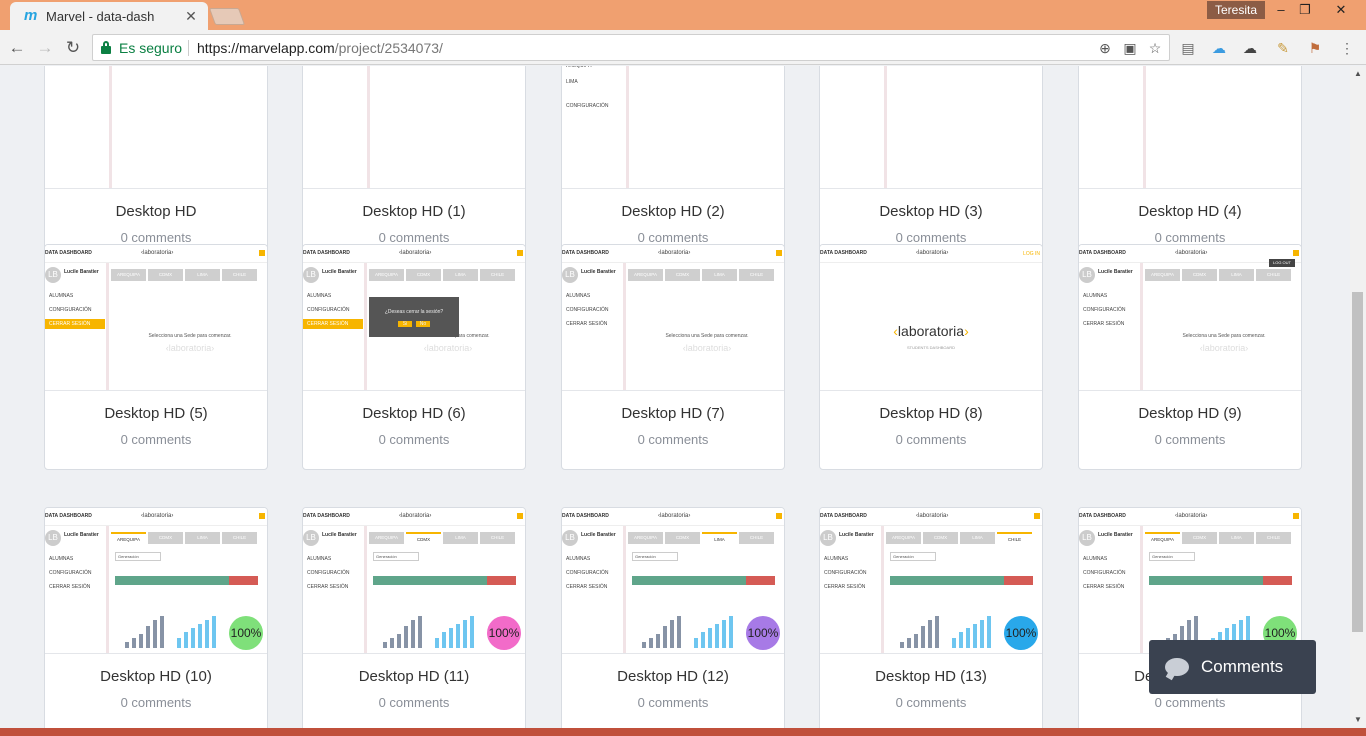 The width and height of the screenshot is (1366, 736). What do you see at coordinates (673, 211) in the screenshot?
I see `screen-title: Desktop HD (2)` at bounding box center [673, 211].